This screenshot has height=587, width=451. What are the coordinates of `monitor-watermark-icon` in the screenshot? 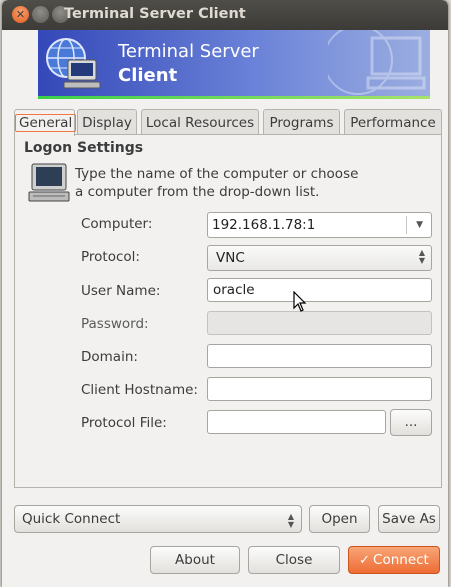 It's located at (377, 62).